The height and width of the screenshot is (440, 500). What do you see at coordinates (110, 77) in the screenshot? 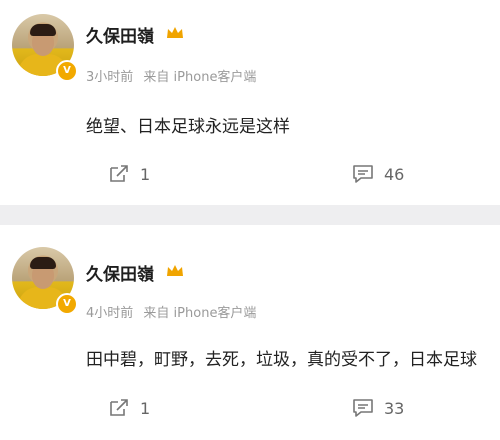
I see `post-time: 3小时前` at bounding box center [110, 77].